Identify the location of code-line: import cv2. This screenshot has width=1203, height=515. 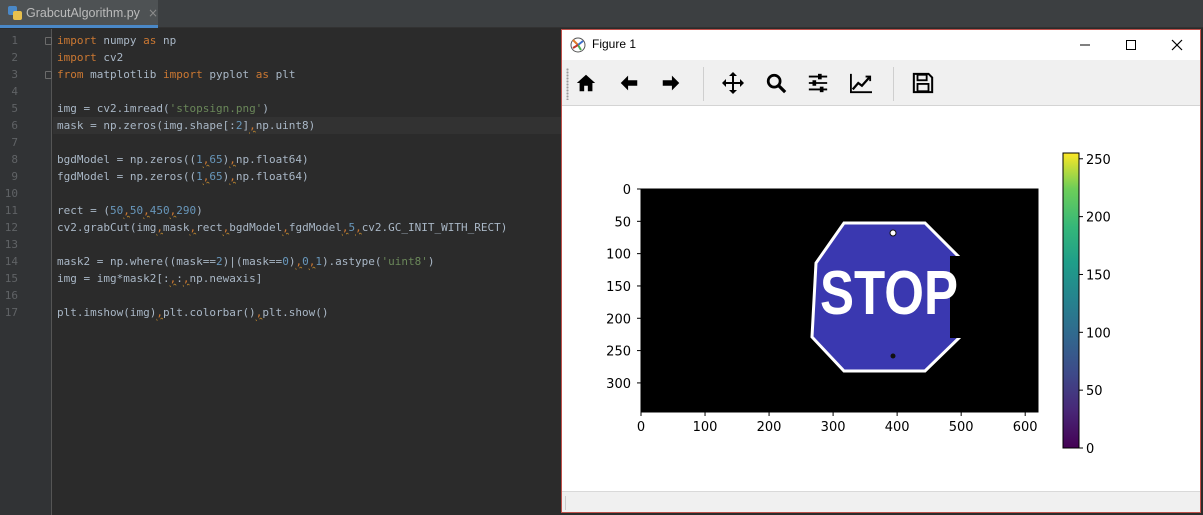
(307, 57).